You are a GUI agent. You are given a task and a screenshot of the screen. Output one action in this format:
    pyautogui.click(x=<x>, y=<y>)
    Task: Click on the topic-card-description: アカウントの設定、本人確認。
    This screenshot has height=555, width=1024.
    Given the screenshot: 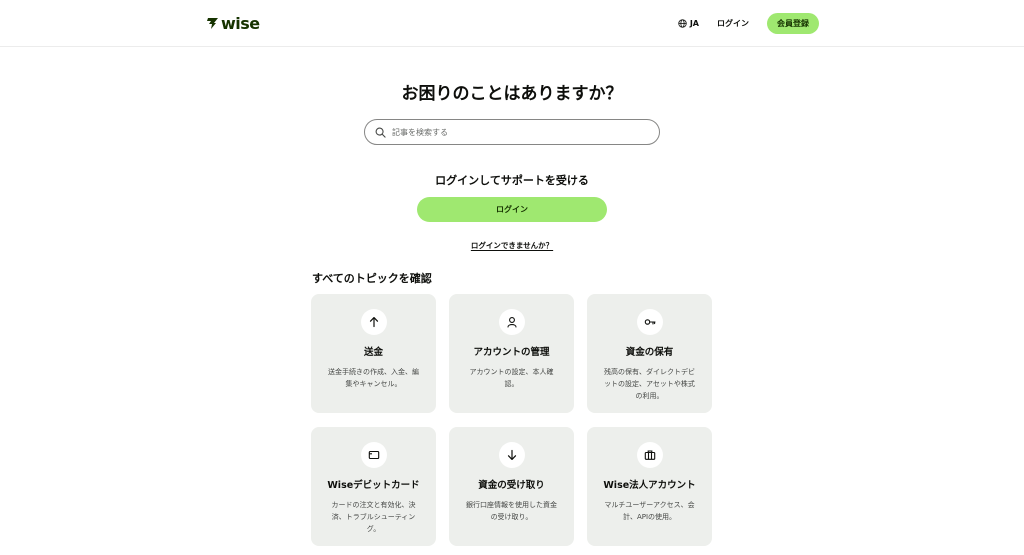 What is the action you would take?
    pyautogui.click(x=511, y=378)
    